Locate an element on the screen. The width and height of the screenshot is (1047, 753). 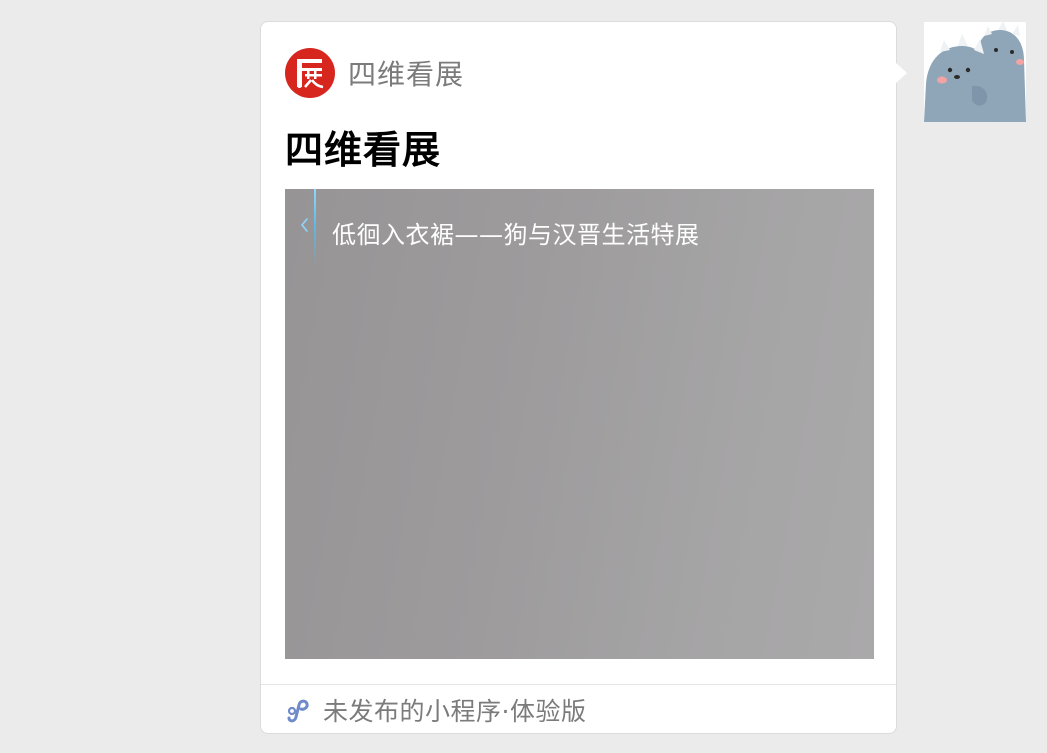
preview-accent-line is located at coordinates (315, 227).